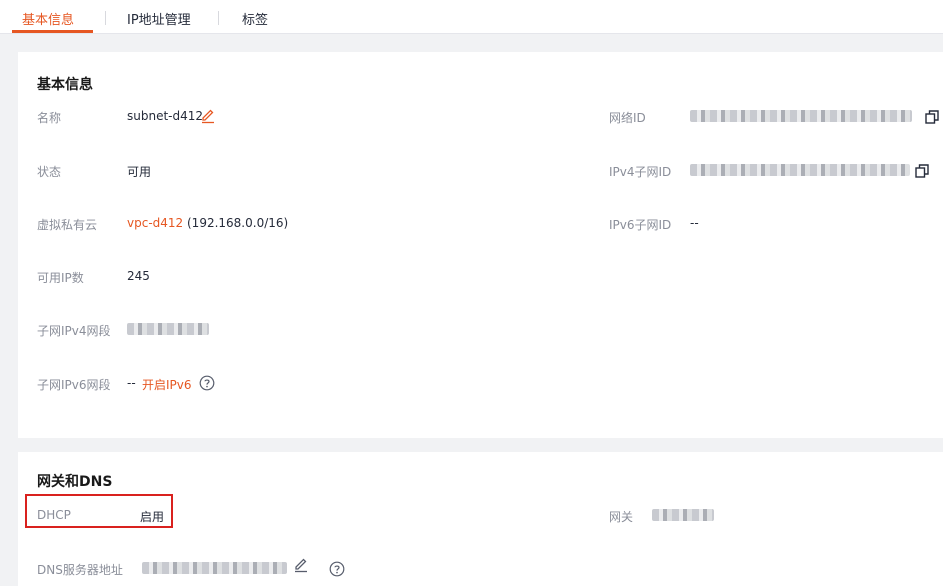 Image resolution: width=943 pixels, height=586 pixels. What do you see at coordinates (627, 118) in the screenshot?
I see `network-id-label: 网络ID` at bounding box center [627, 118].